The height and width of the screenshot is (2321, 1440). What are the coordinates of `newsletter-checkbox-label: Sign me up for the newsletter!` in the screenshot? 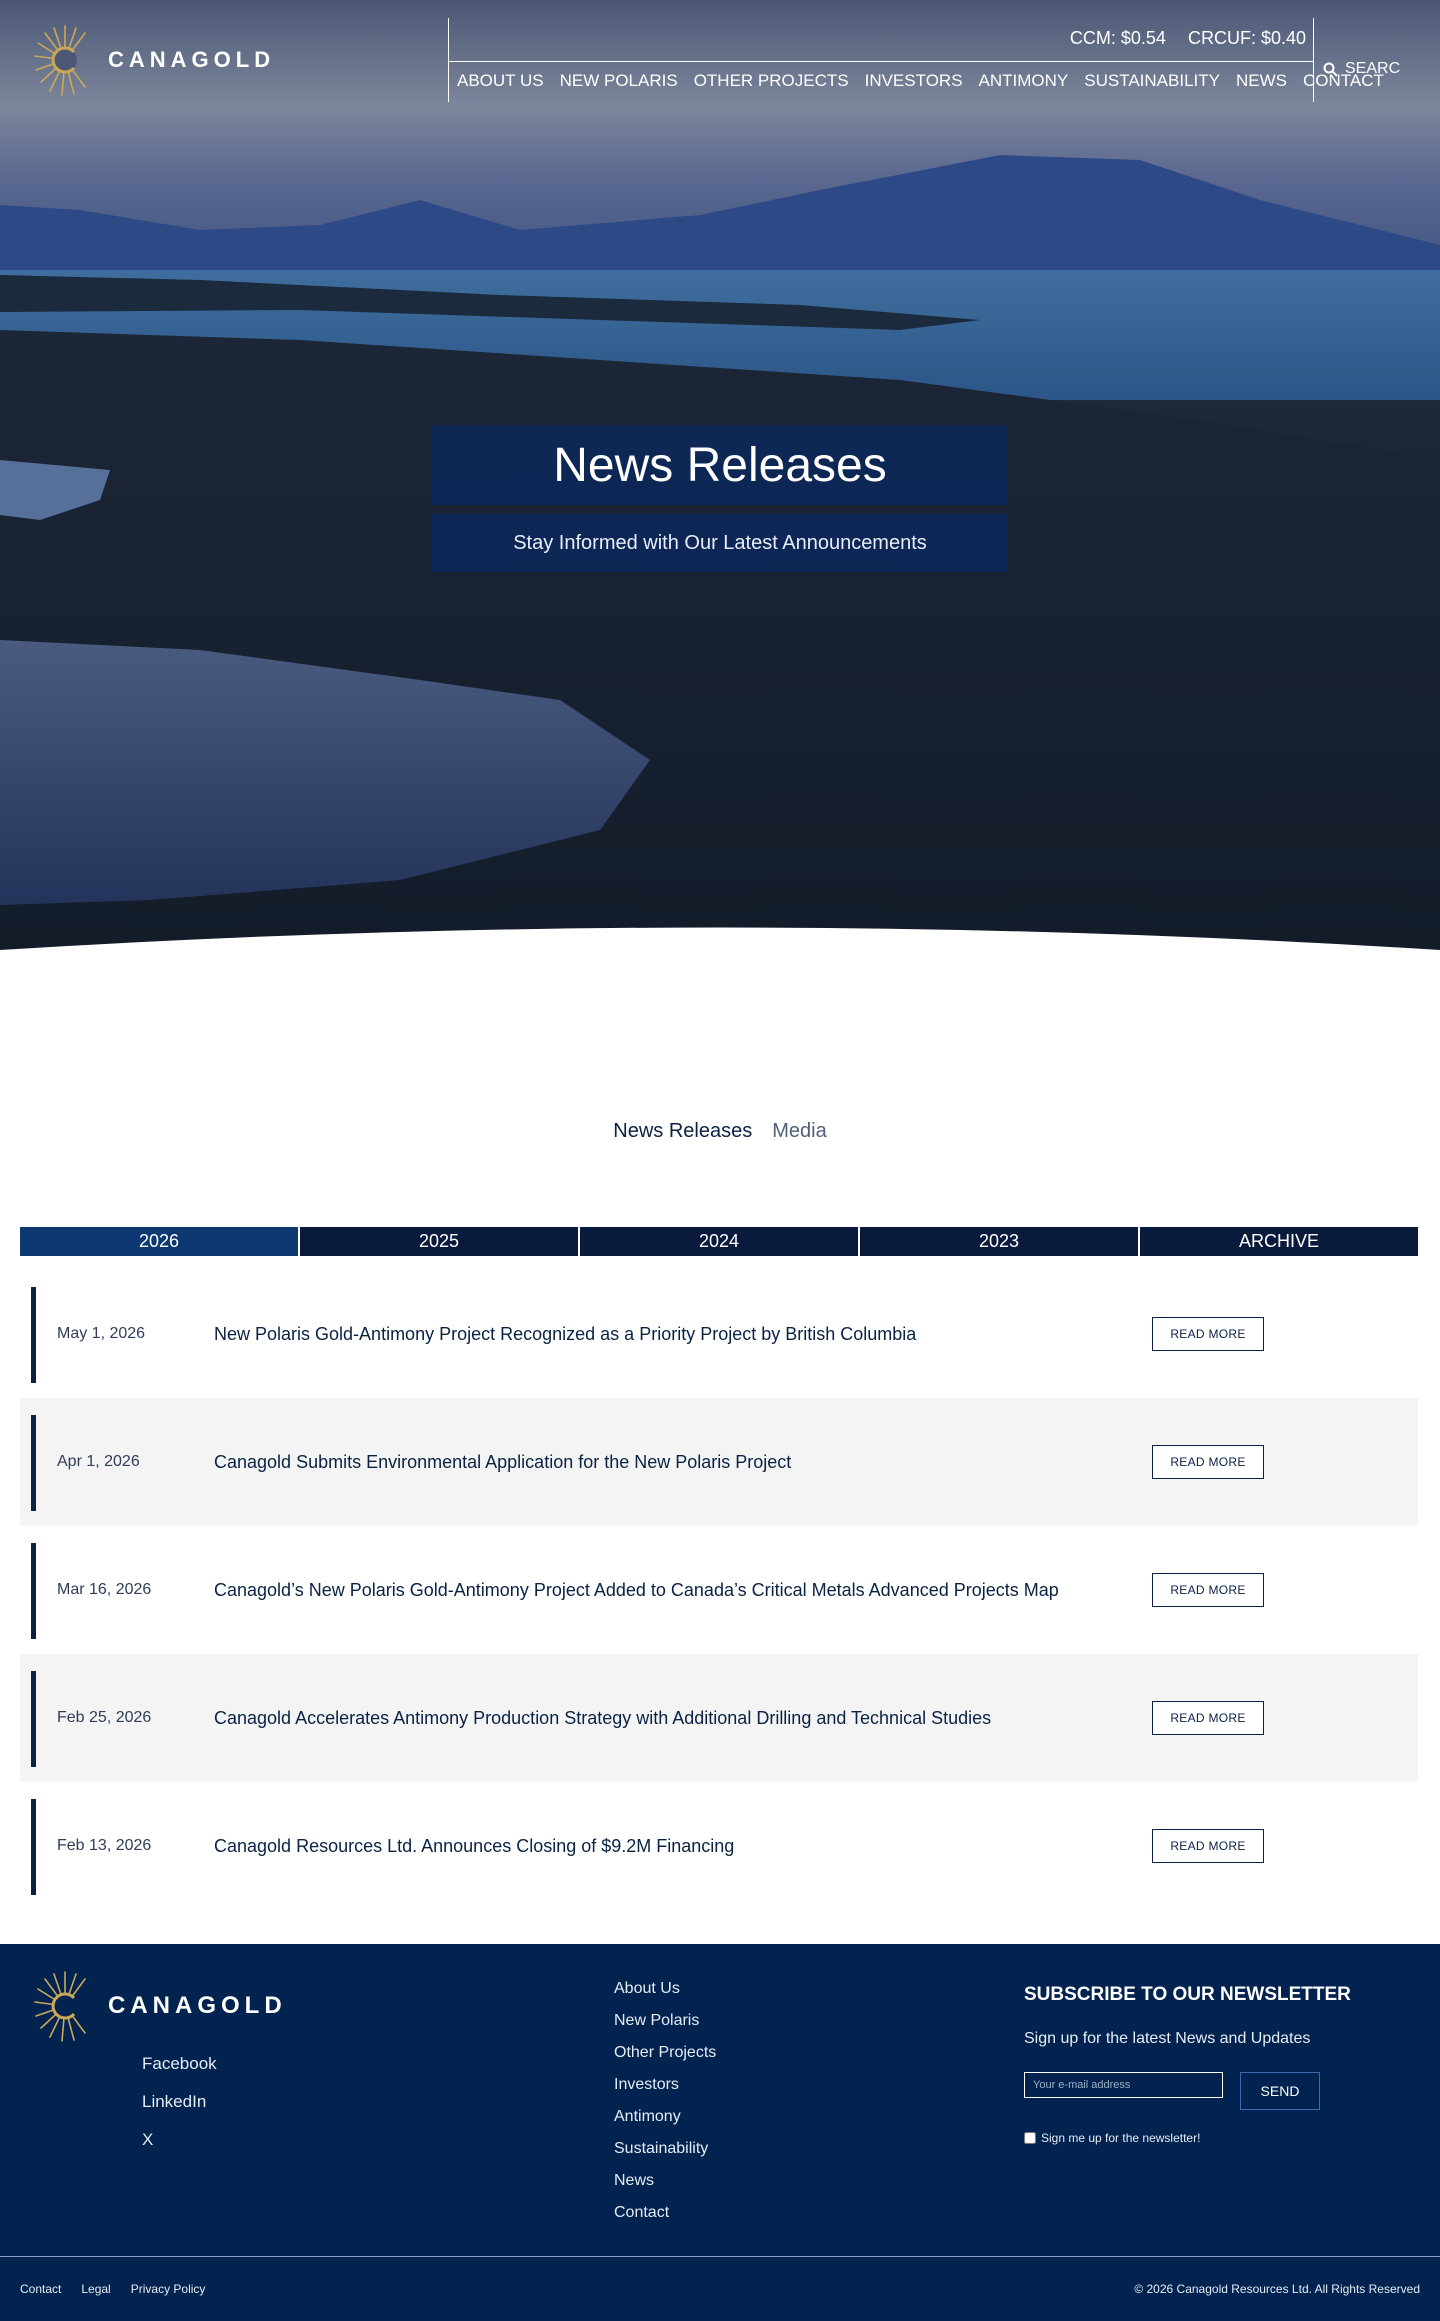 It's located at (1121, 2138).